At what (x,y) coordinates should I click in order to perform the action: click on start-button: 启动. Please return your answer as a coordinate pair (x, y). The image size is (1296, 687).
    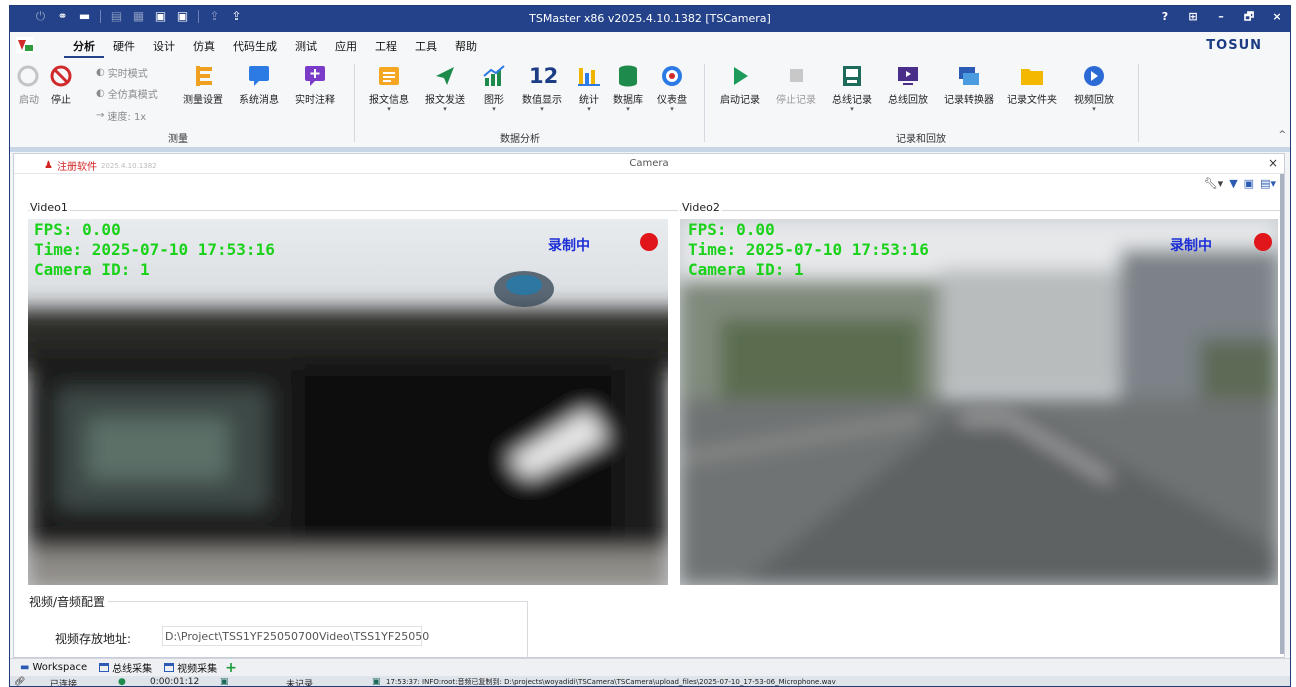
    Looking at the image, I should click on (29, 85).